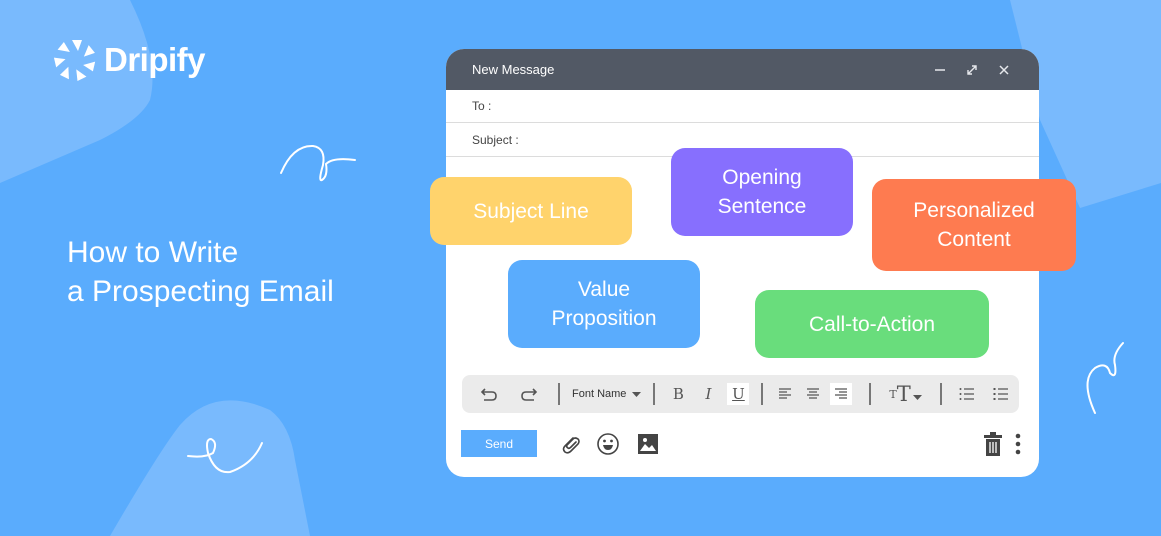 The width and height of the screenshot is (1161, 536). I want to click on font-name-dropdown: Font Name, so click(606, 394).